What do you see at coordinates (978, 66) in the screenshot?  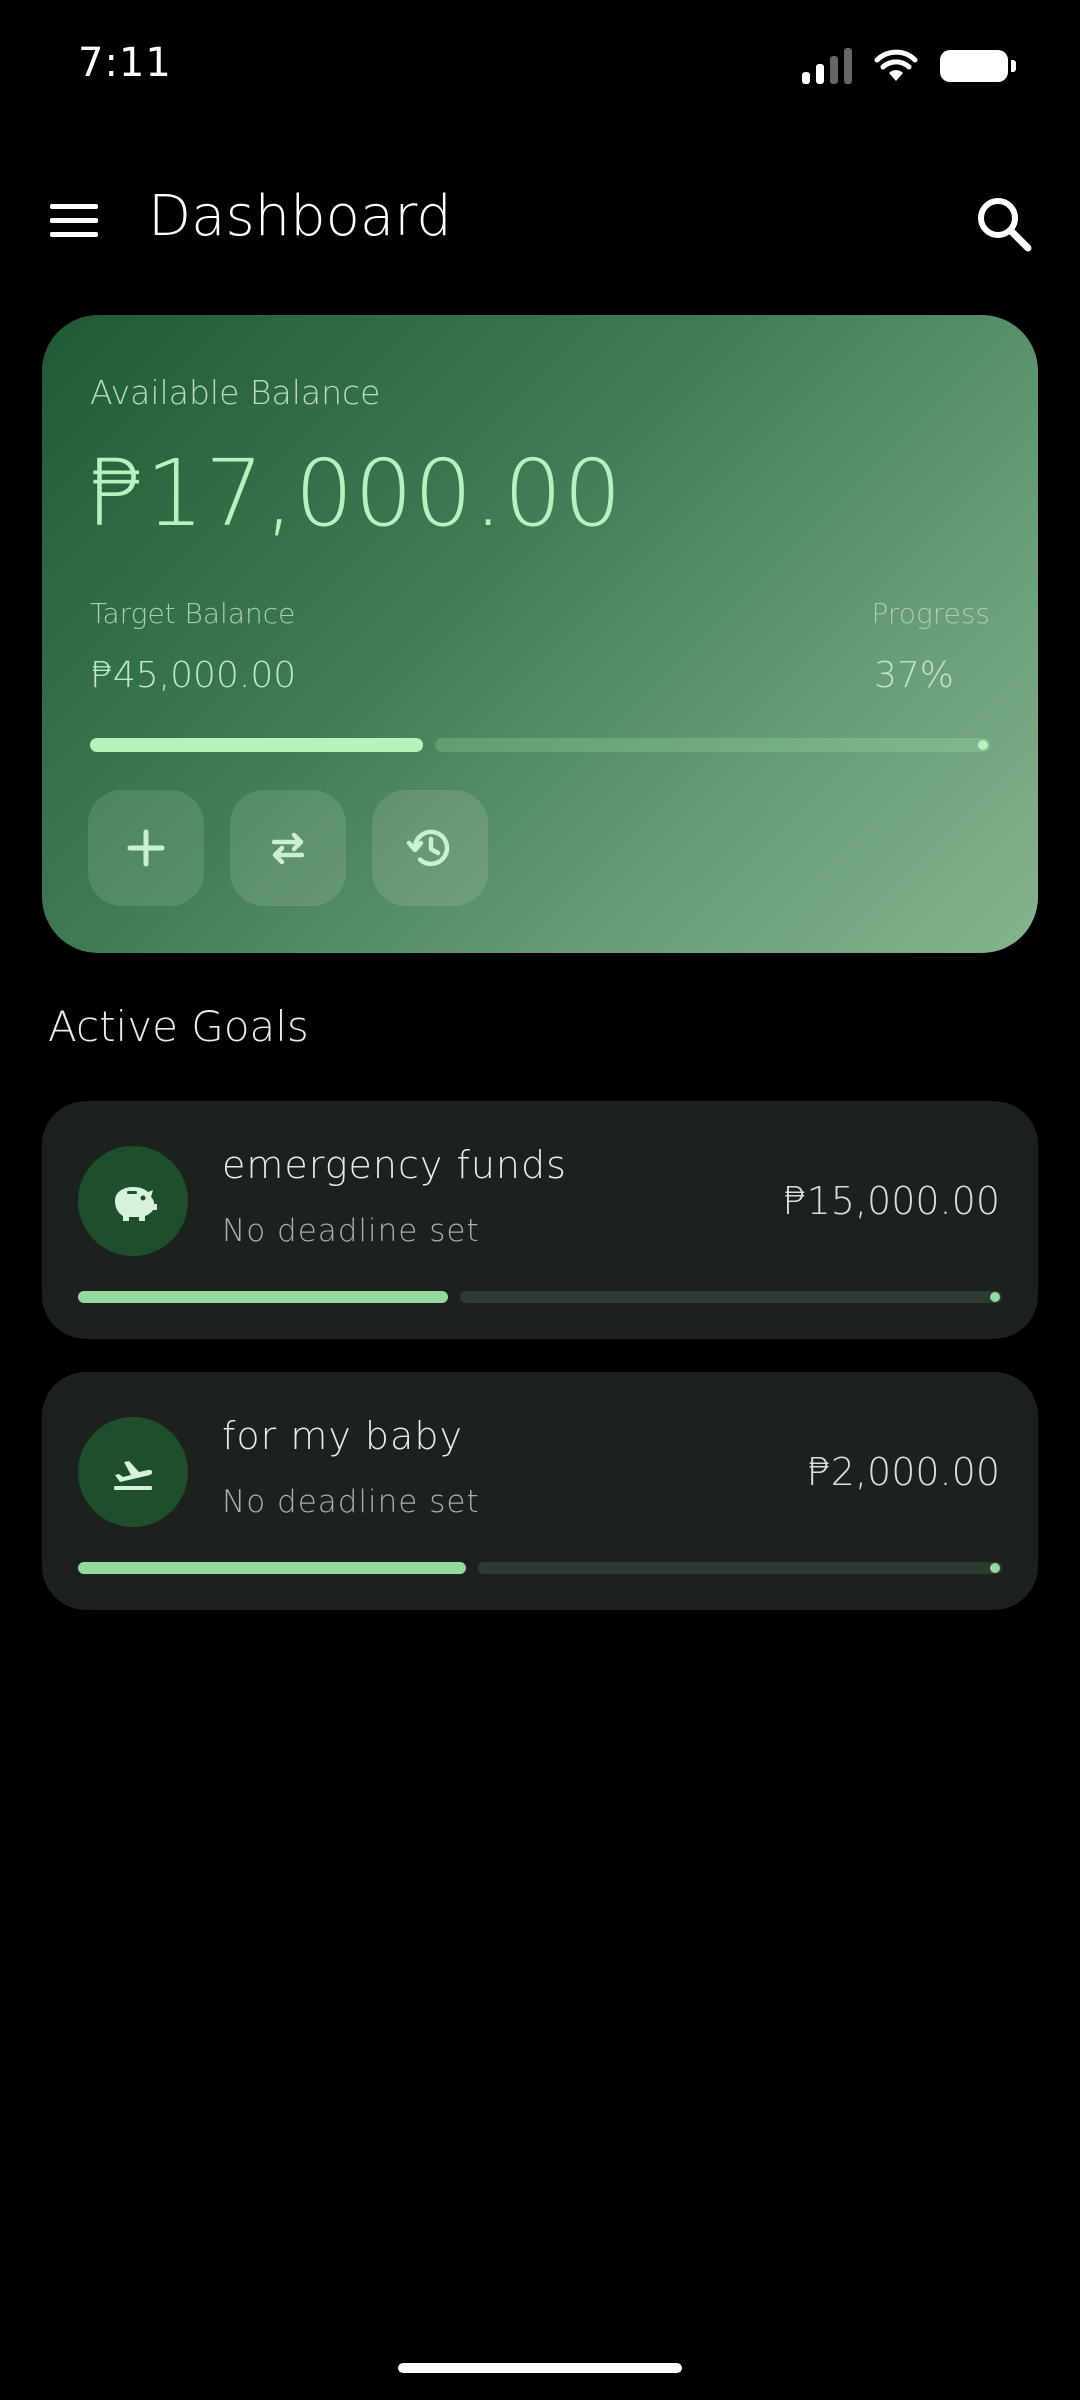 I see `battery-icon` at bounding box center [978, 66].